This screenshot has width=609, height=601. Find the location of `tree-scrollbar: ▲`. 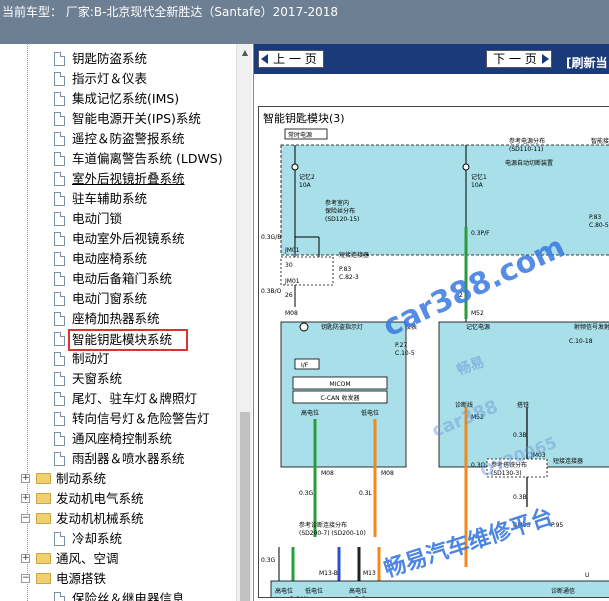

tree-scrollbar: ▲ is located at coordinates (244, 322).